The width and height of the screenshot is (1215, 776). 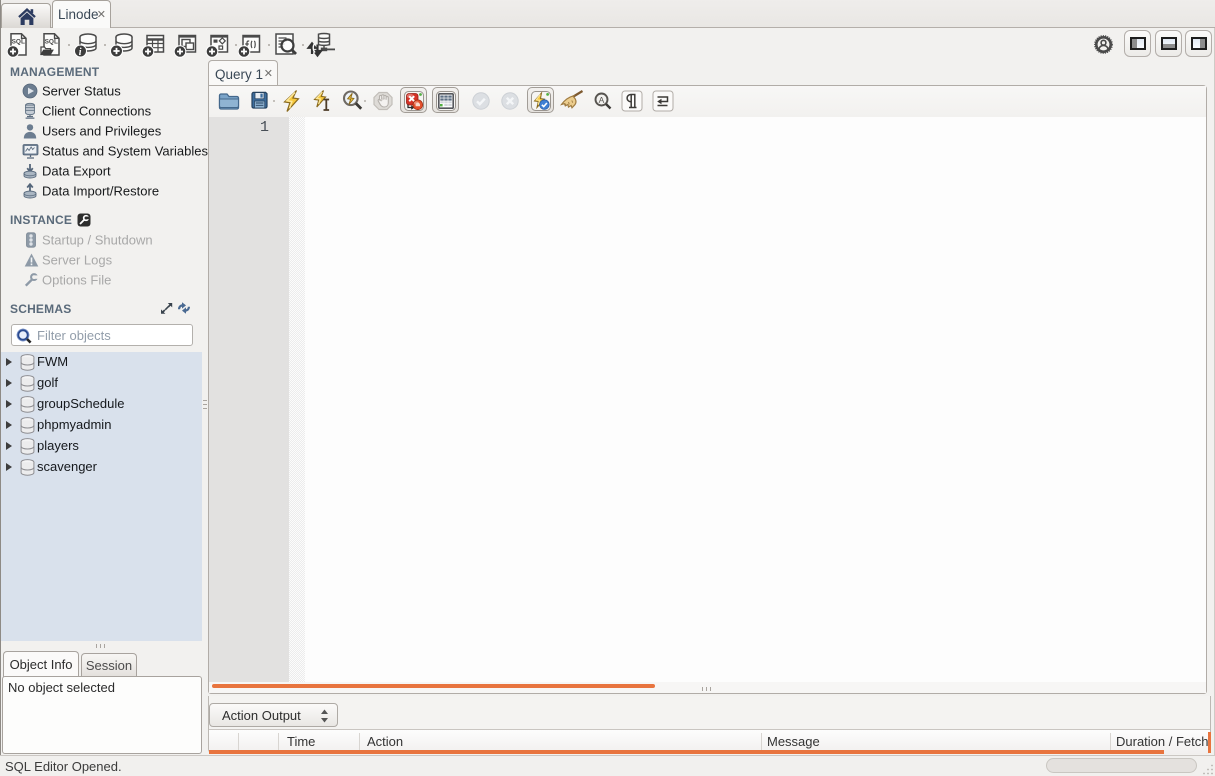 I want to click on svg-text: A, so click(x=602, y=100).